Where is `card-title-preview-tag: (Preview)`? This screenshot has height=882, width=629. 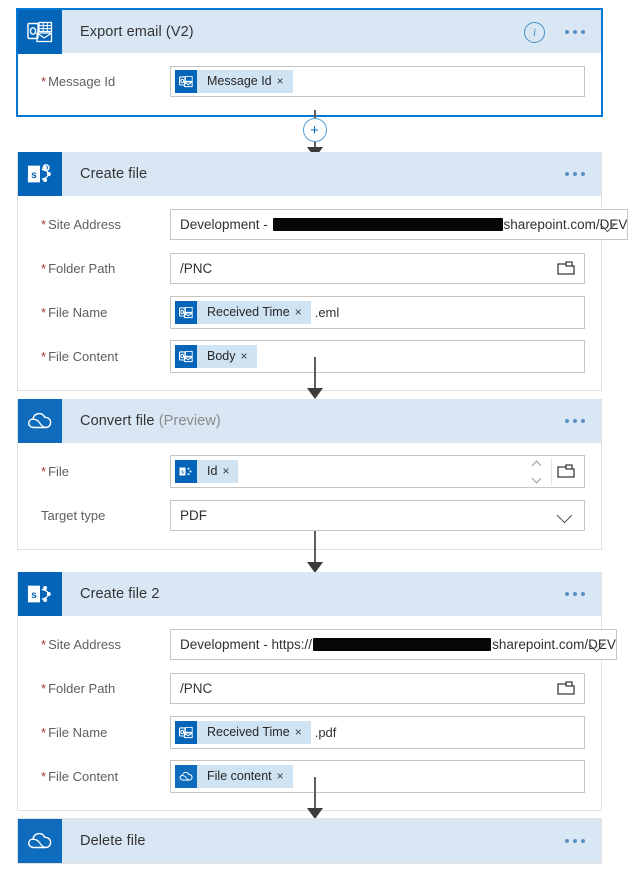 card-title-preview-tag: (Preview) is located at coordinates (189, 421).